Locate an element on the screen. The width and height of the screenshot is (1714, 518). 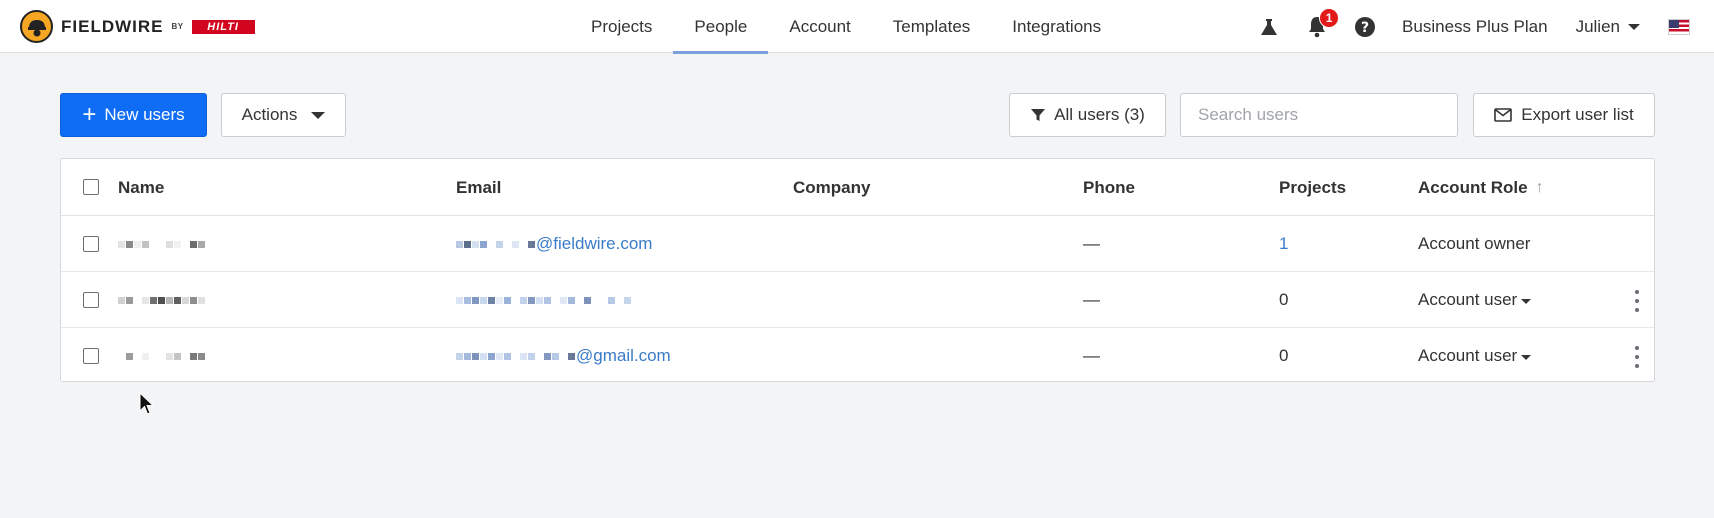
nav-tab-people: People is located at coordinates (721, 27).